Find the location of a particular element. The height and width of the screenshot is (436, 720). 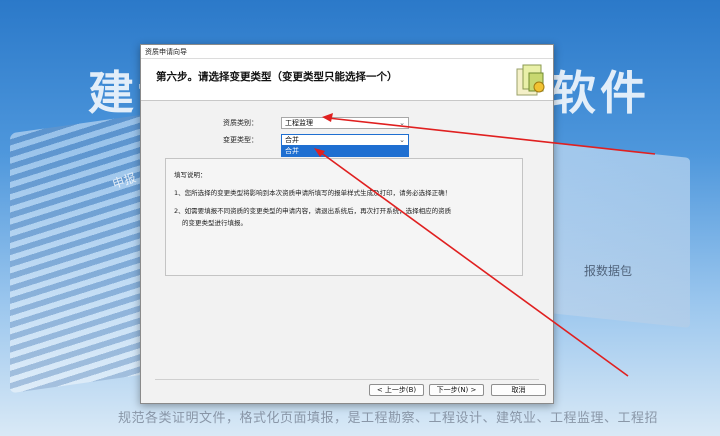

background-documents-illustration is located at coordinates (615, 235).